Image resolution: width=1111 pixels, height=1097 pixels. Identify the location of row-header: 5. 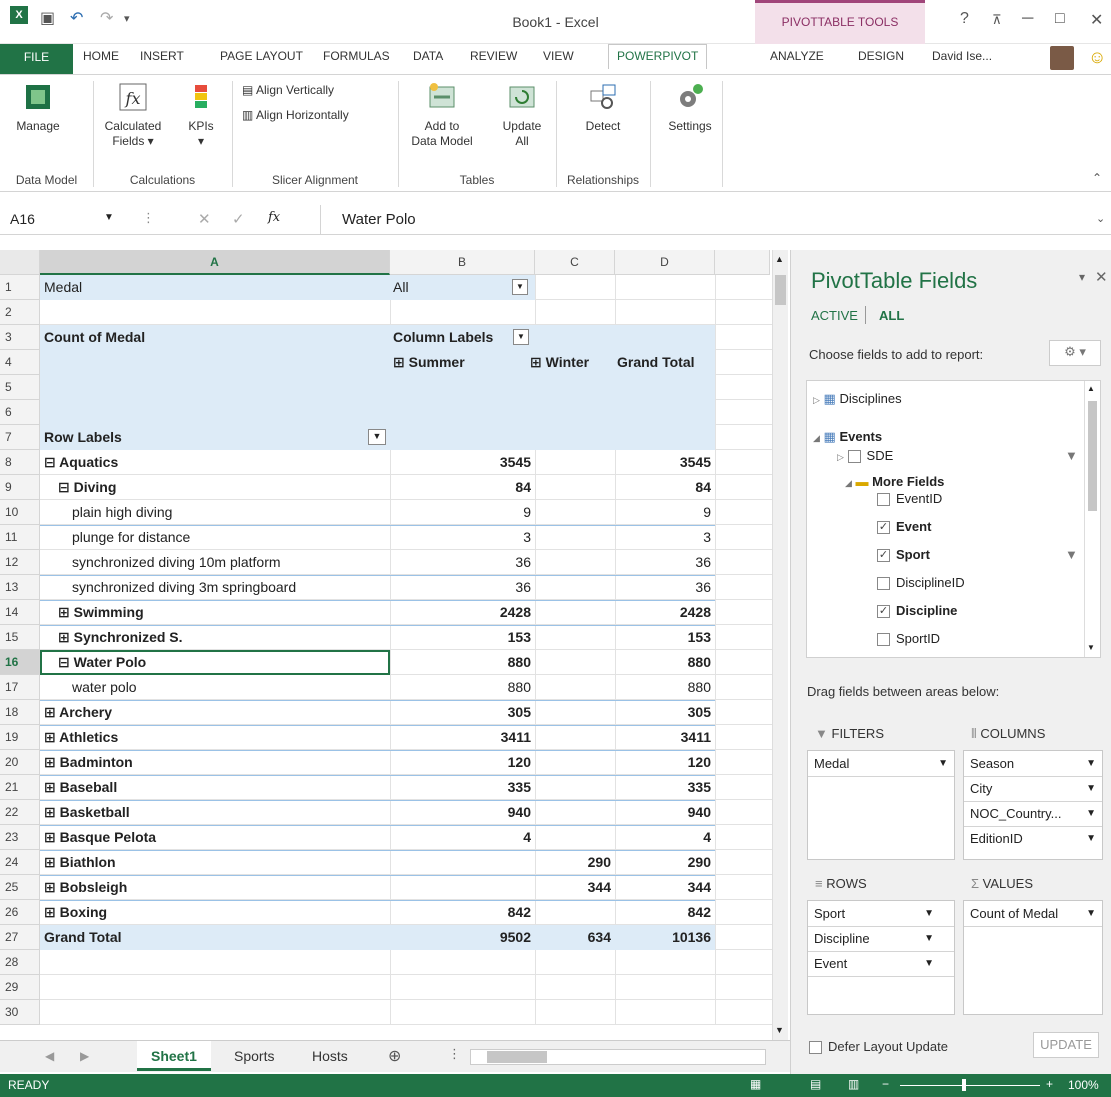
(20, 387).